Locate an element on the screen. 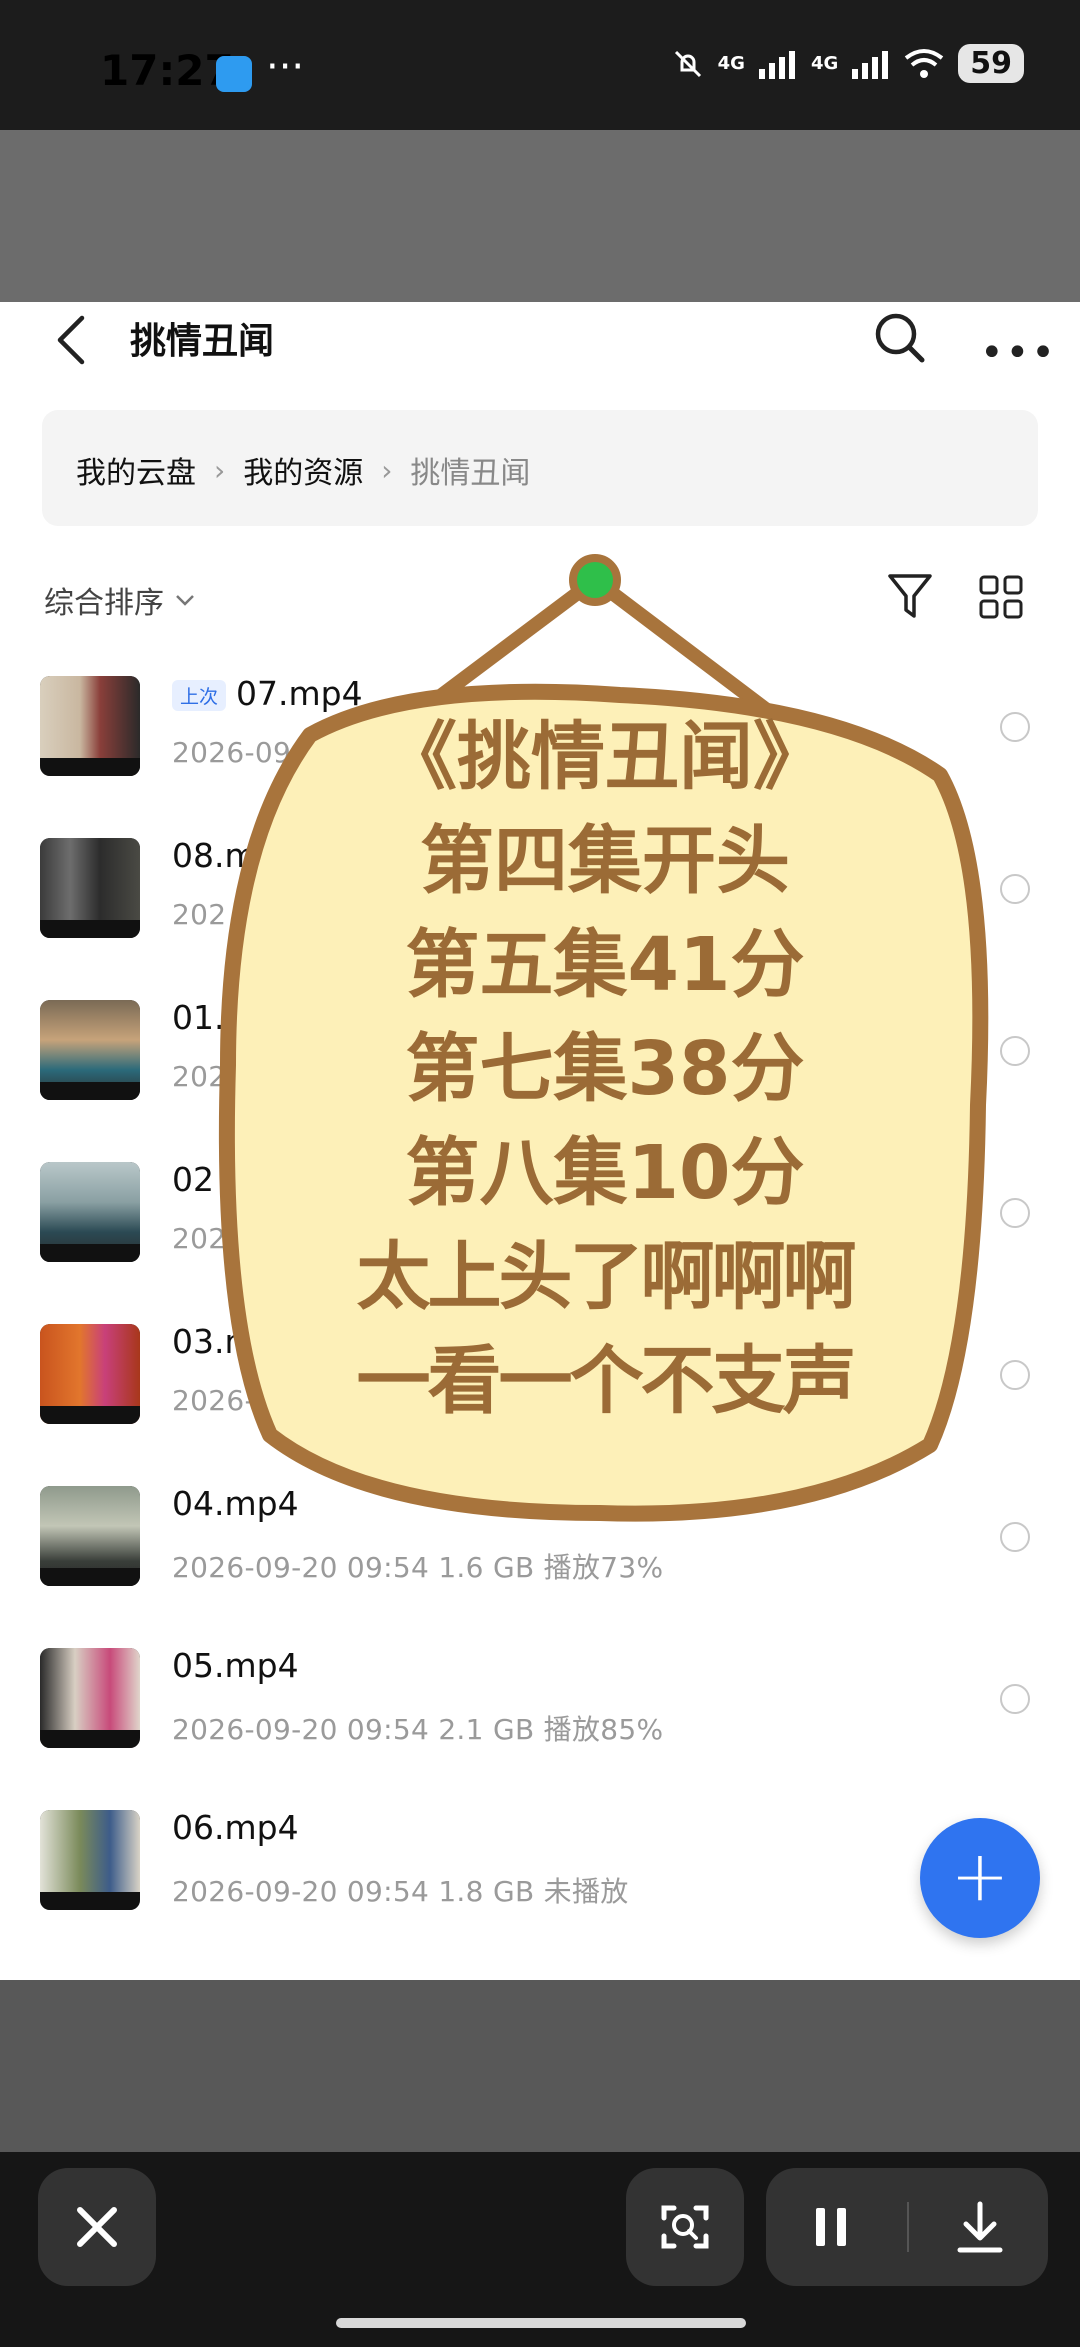  overlay-band is located at coordinates (540, 216).